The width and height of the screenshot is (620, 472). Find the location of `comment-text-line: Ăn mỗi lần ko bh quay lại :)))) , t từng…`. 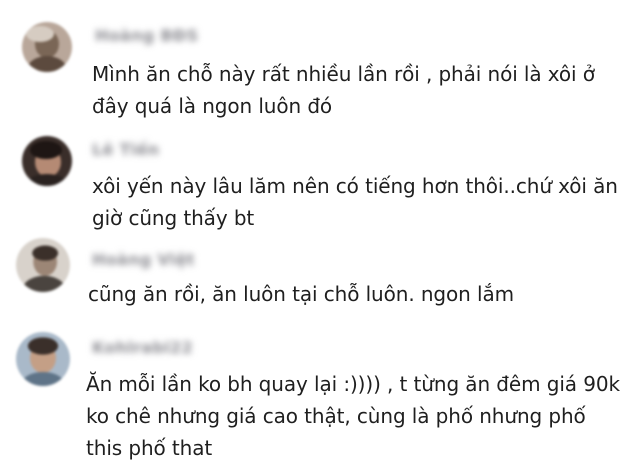

comment-text-line: Ăn mỗi lần ko bh quay lại :)))) , t từng… is located at coordinates (353, 384).